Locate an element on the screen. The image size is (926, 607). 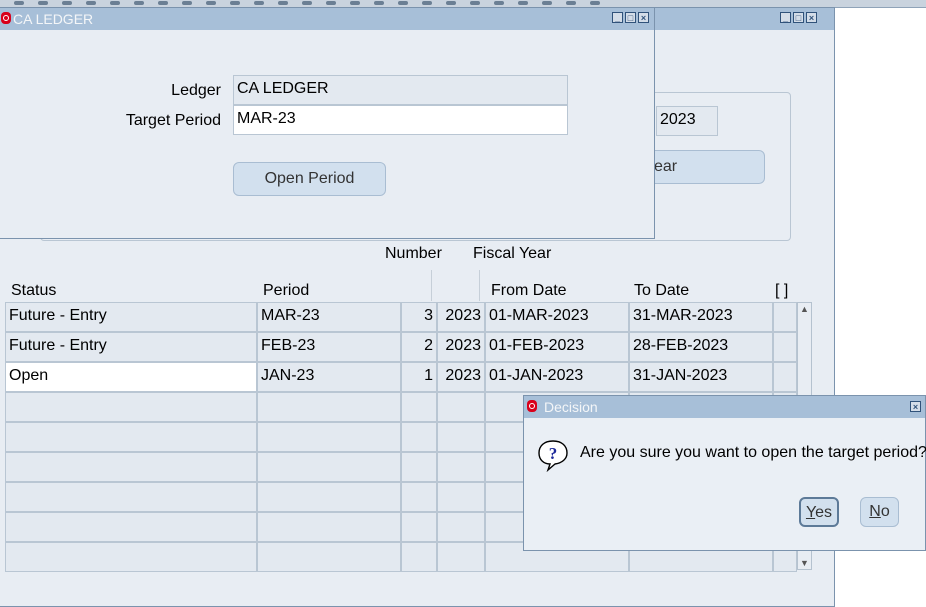
no-button: No is located at coordinates (879, 512).